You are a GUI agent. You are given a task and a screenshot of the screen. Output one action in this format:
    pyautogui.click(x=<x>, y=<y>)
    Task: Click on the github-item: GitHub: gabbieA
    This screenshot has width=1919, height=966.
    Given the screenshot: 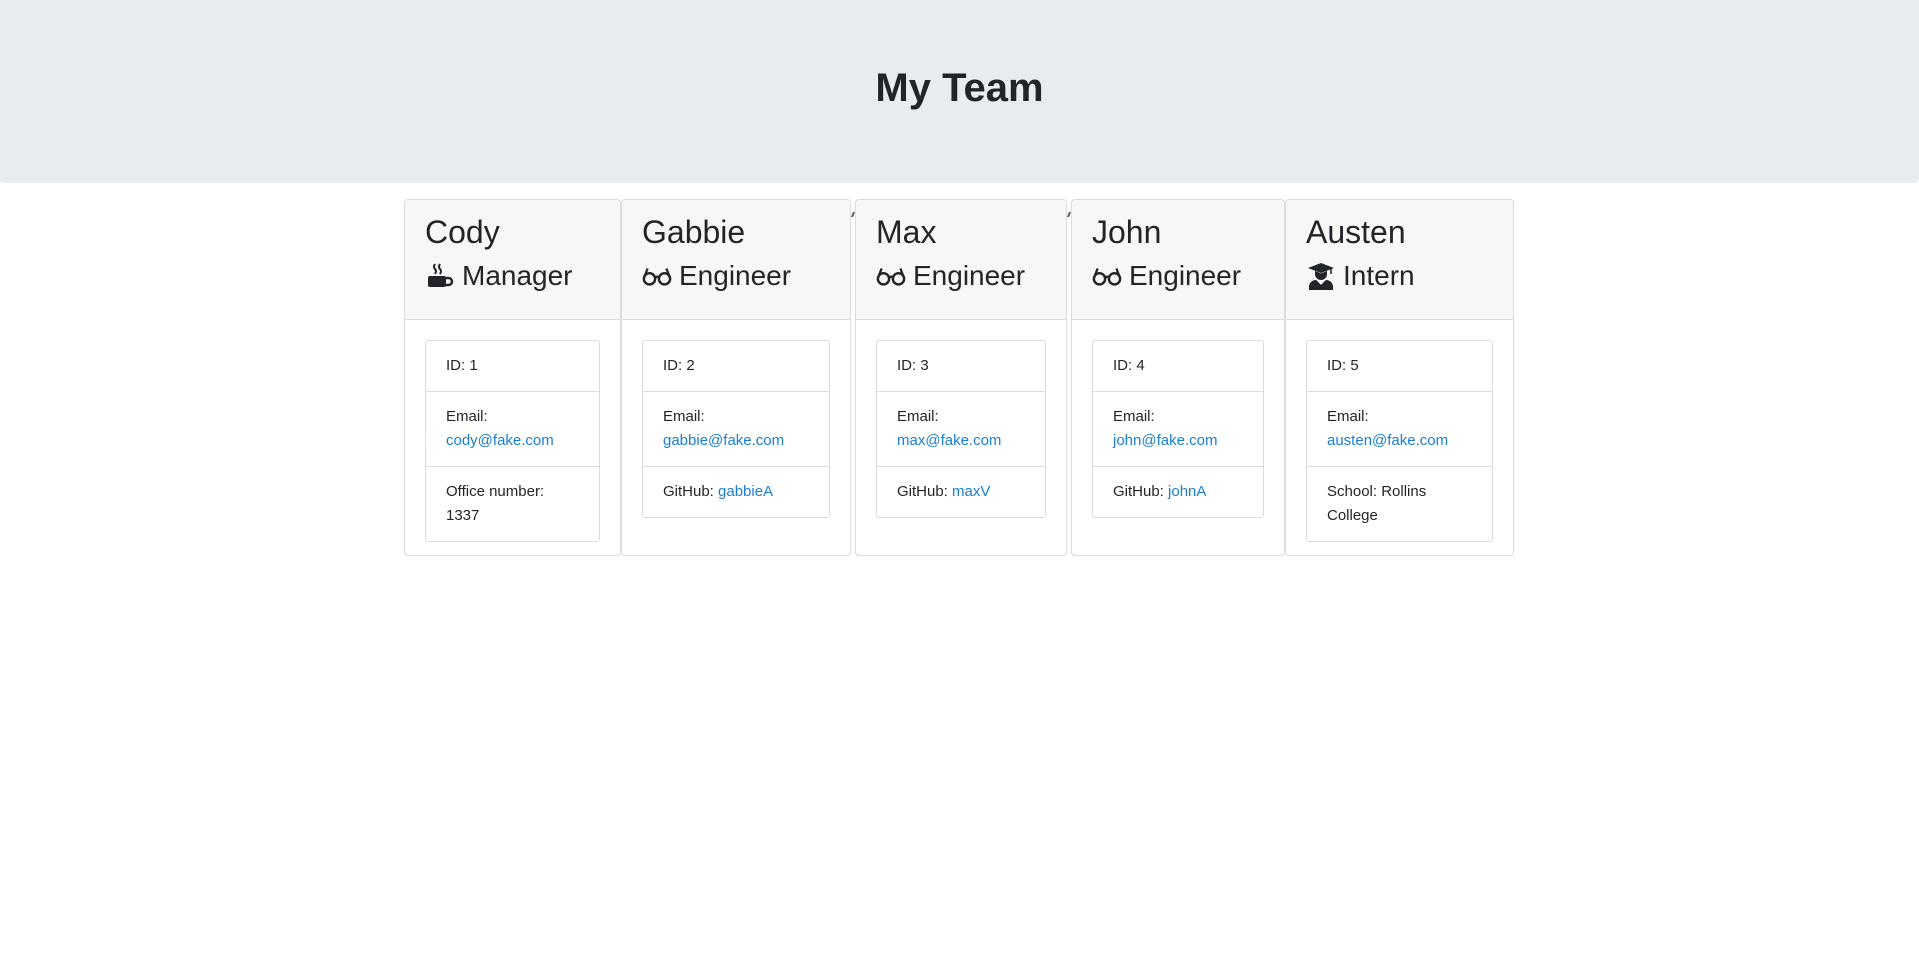 What is the action you would take?
    pyautogui.click(x=736, y=492)
    